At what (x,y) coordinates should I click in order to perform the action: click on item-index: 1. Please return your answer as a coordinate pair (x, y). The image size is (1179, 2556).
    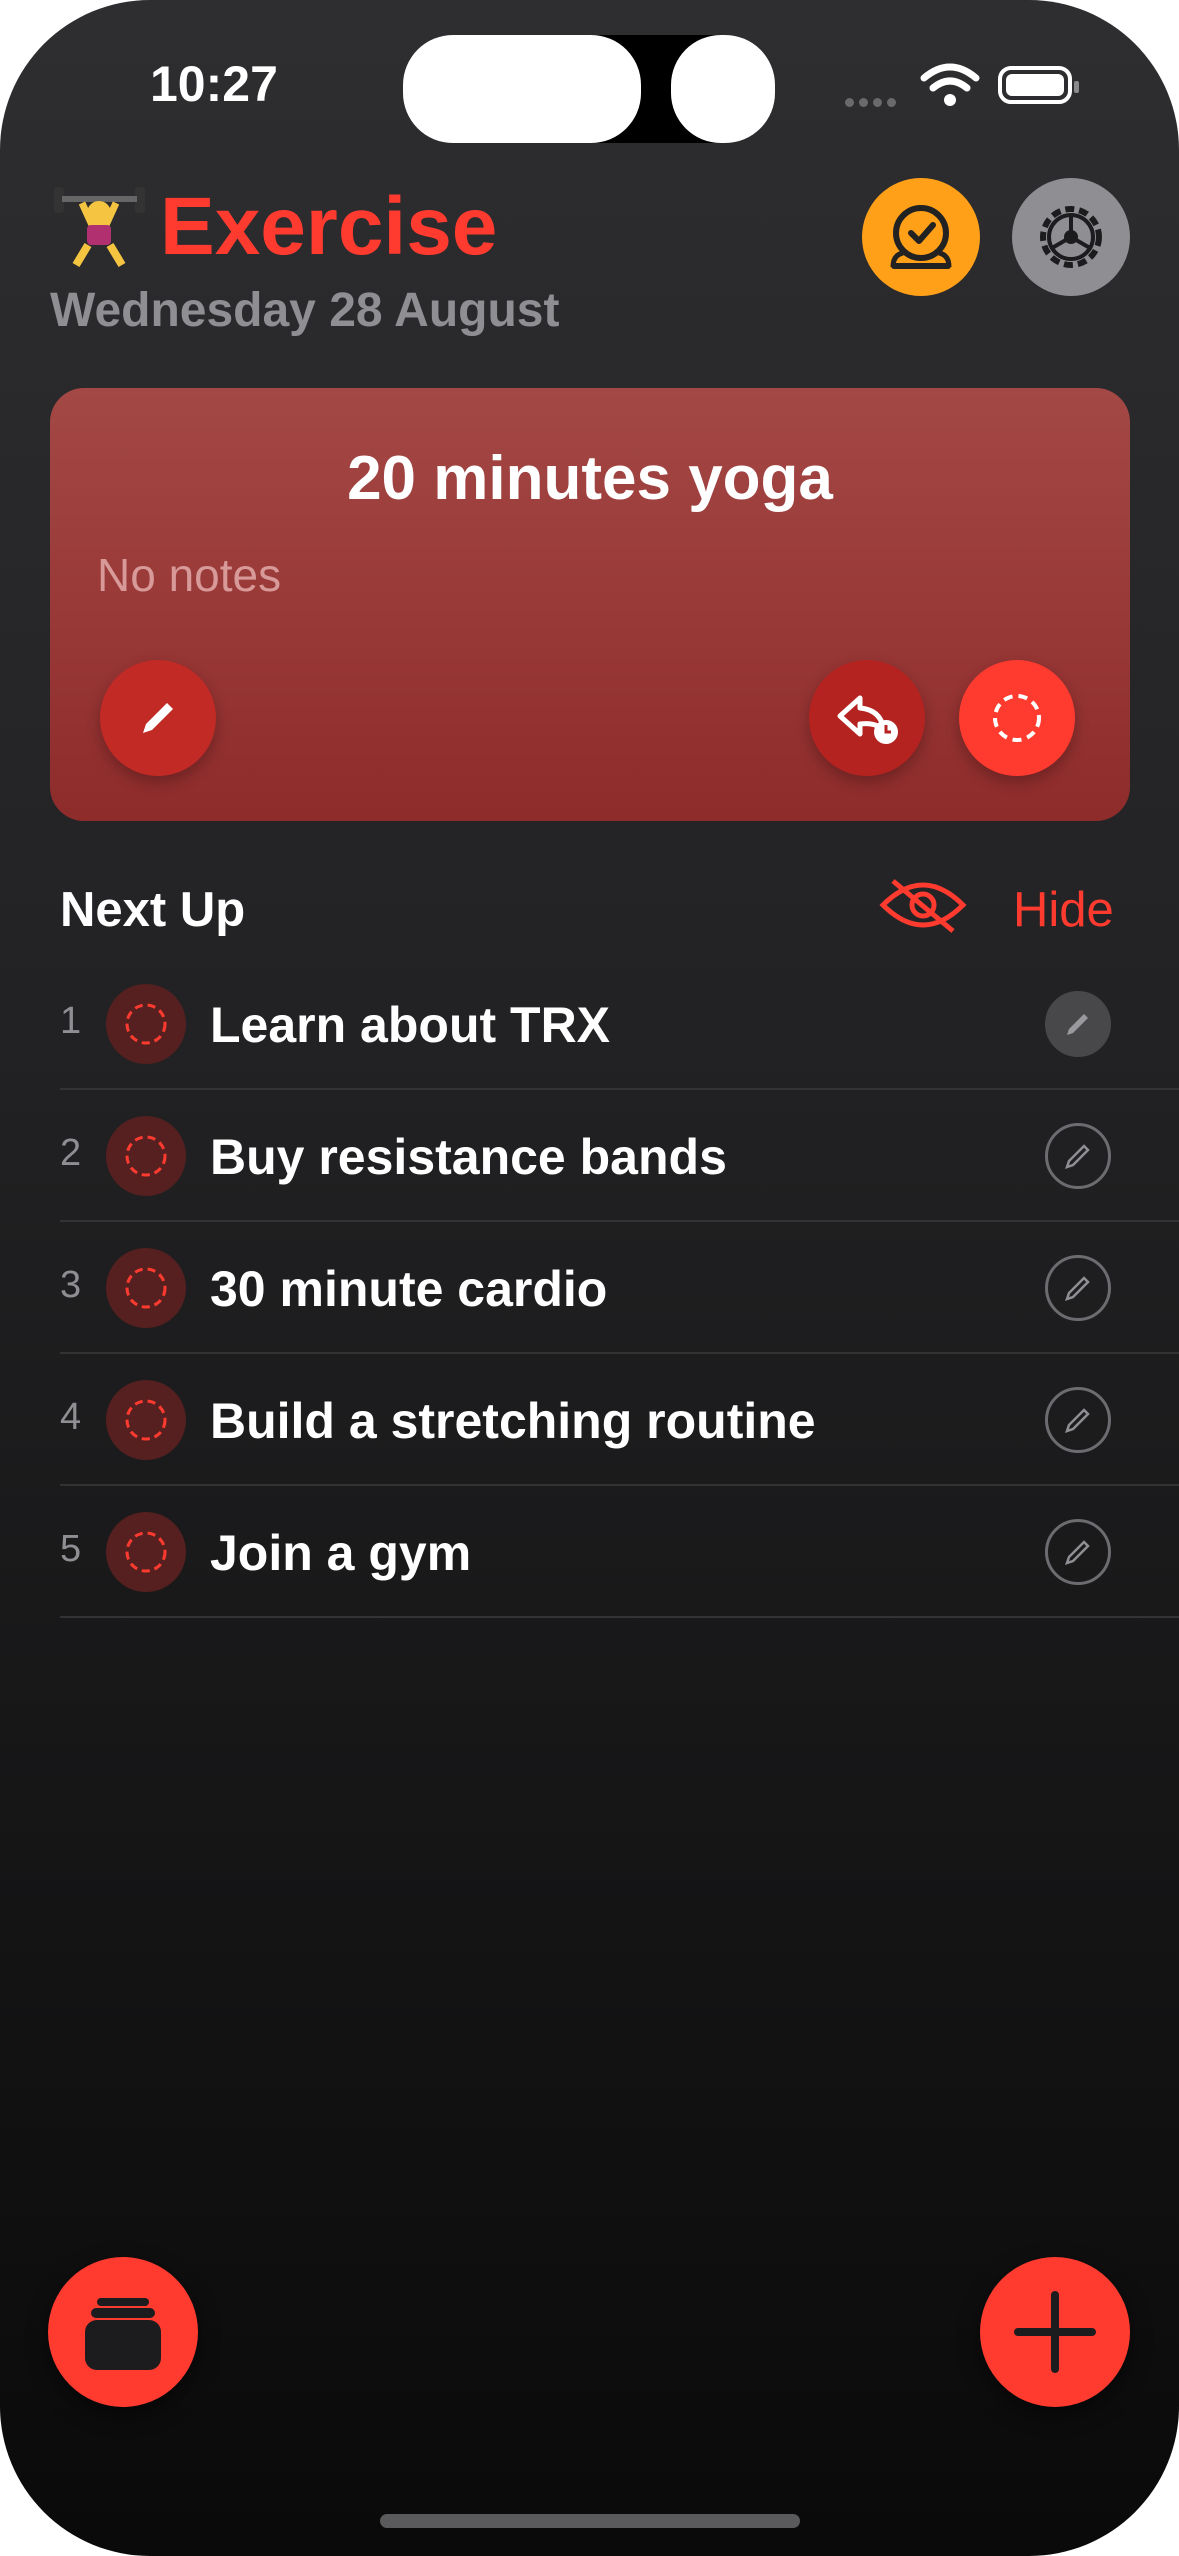
    Looking at the image, I should click on (71, 1021).